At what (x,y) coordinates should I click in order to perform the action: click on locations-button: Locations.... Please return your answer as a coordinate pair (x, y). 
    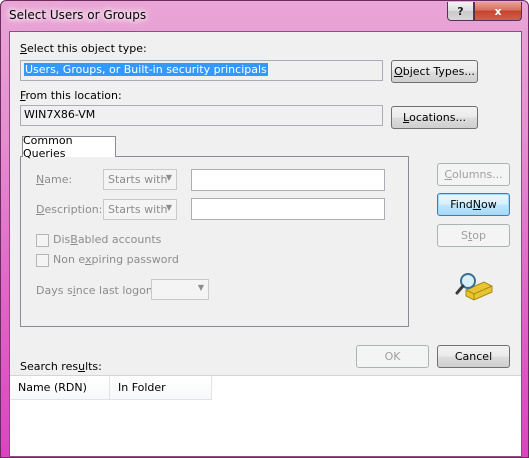
    Looking at the image, I should click on (434, 117).